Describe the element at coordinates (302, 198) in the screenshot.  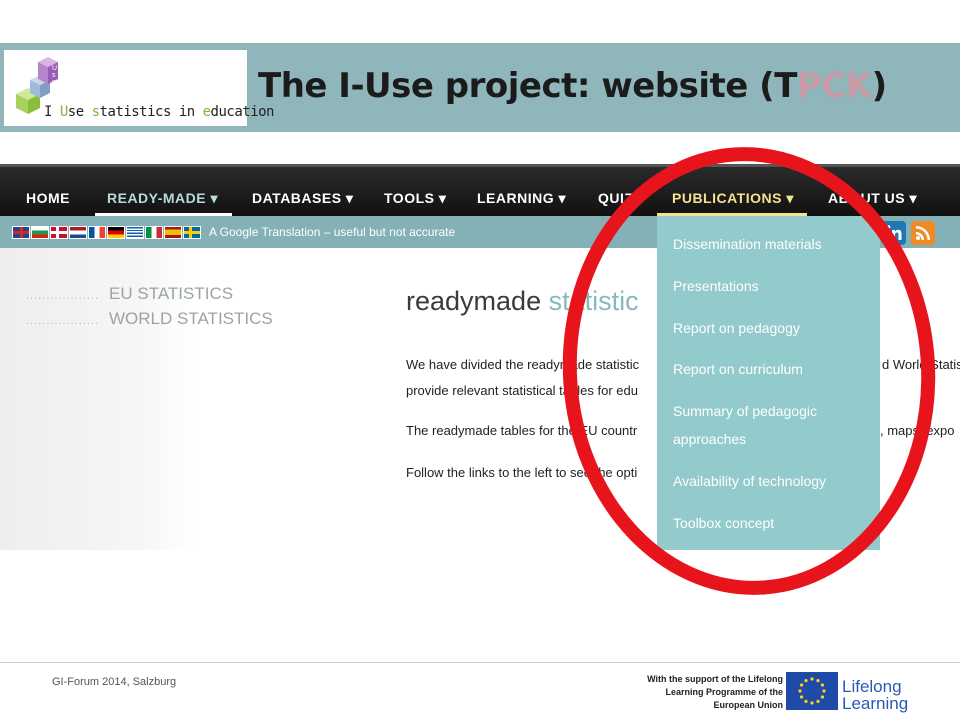
I see `nav-databases: DATABASES ▾` at that location.